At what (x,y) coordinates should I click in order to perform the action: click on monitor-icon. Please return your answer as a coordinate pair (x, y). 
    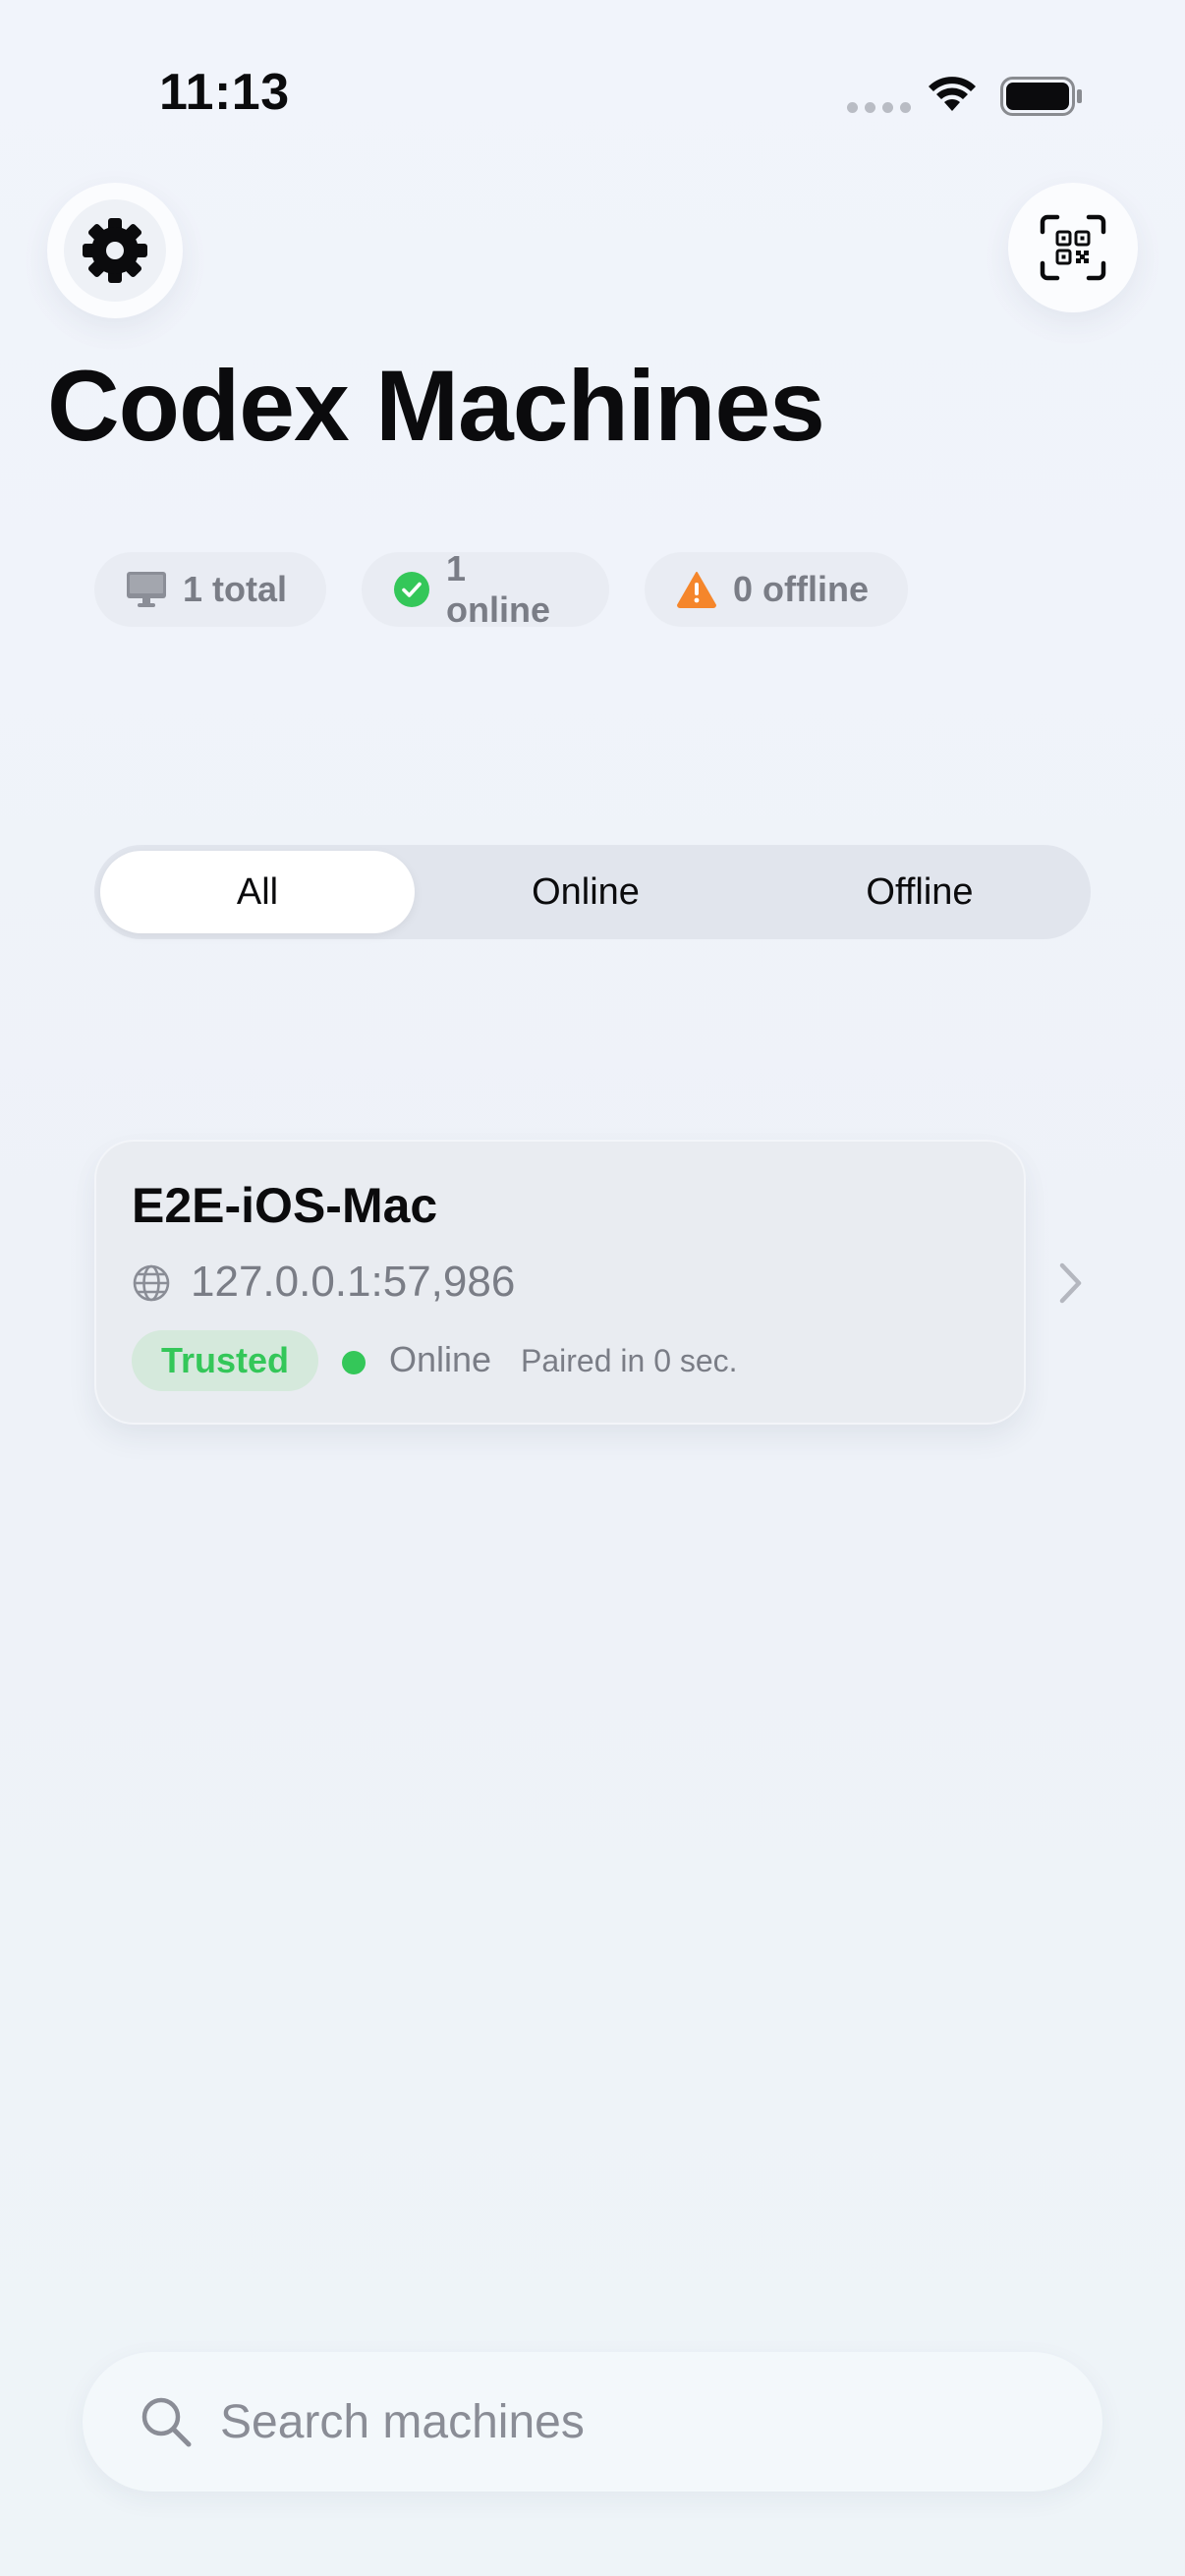
    Looking at the image, I should click on (147, 589).